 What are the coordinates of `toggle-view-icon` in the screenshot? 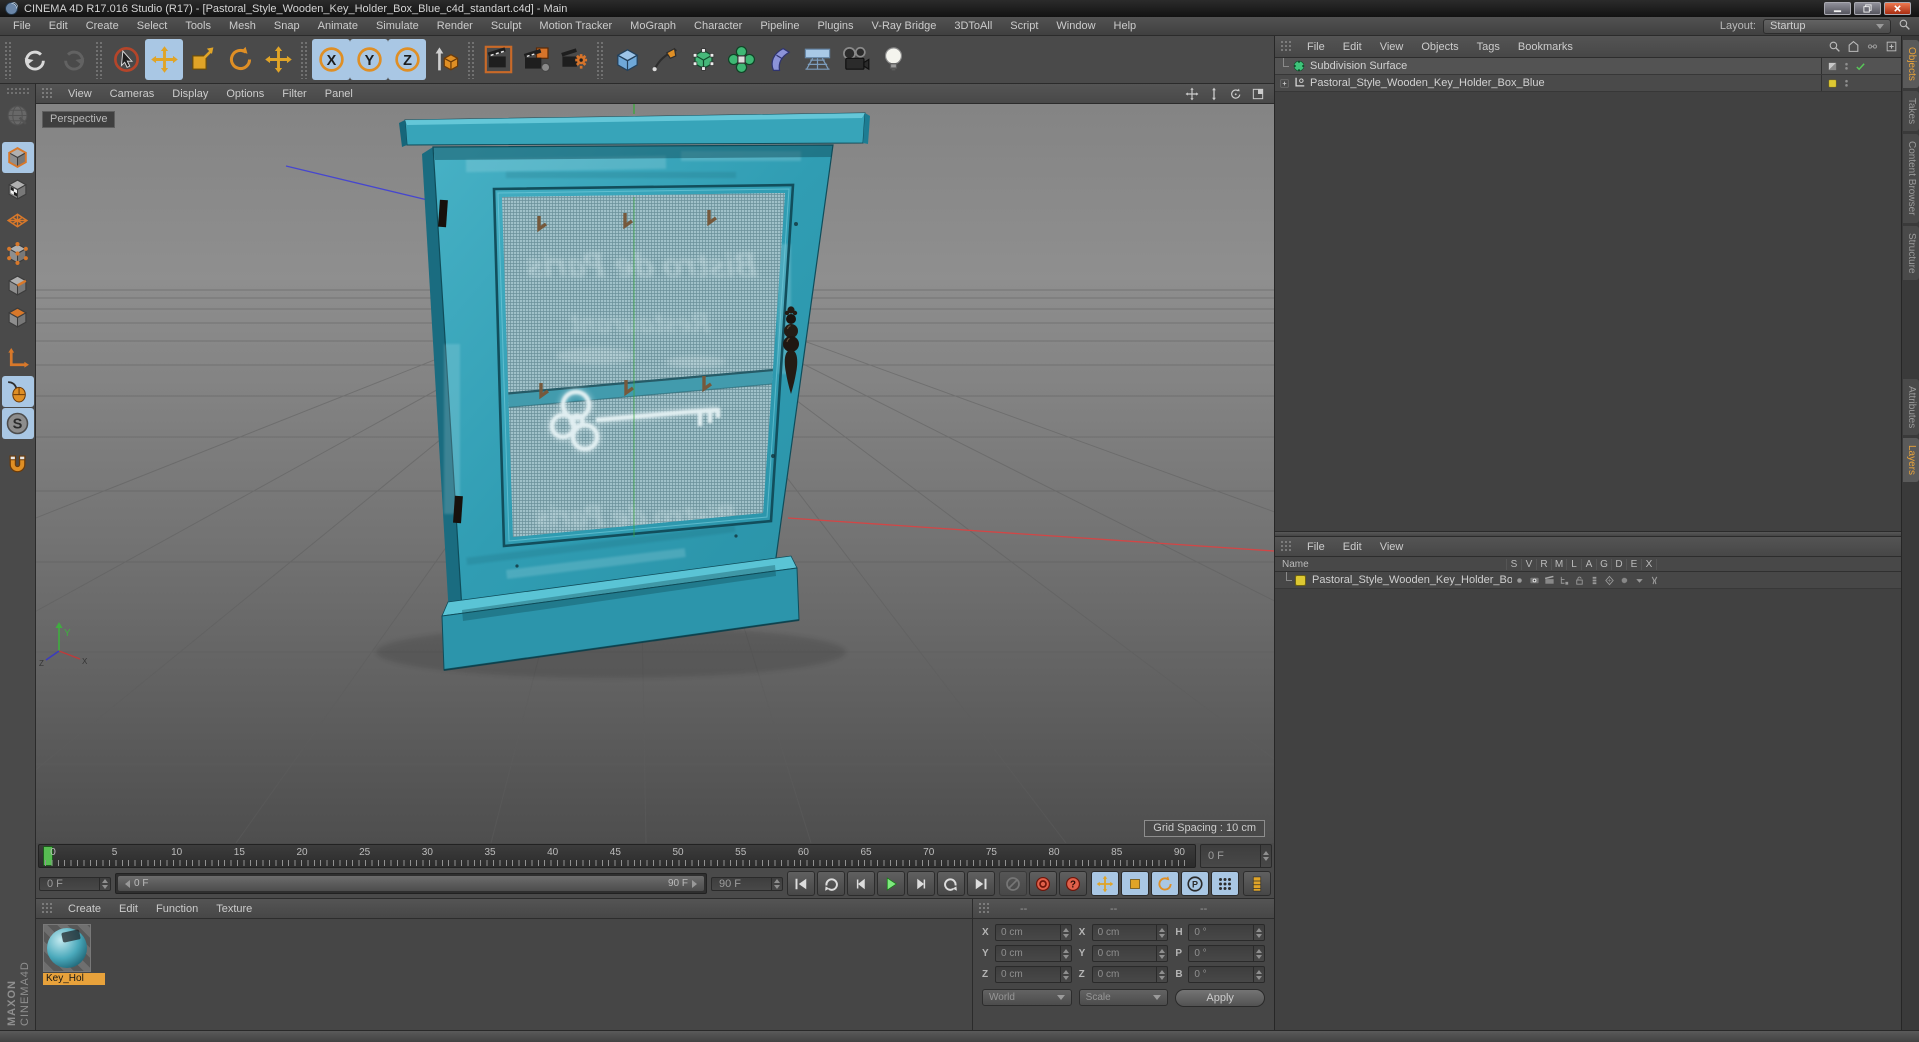 It's located at (1258, 94).